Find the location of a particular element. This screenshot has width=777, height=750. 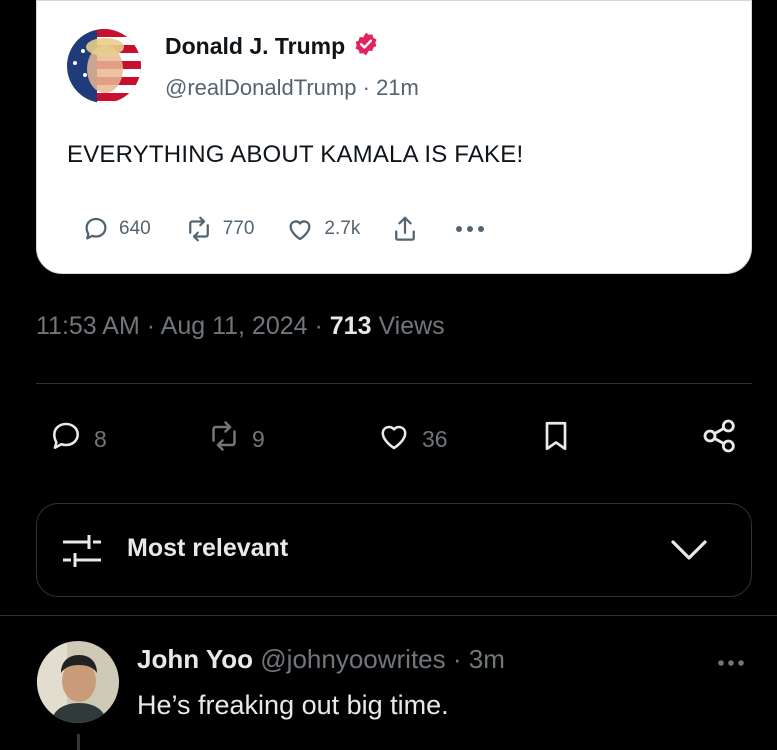

card-more-button is located at coordinates (470, 229).